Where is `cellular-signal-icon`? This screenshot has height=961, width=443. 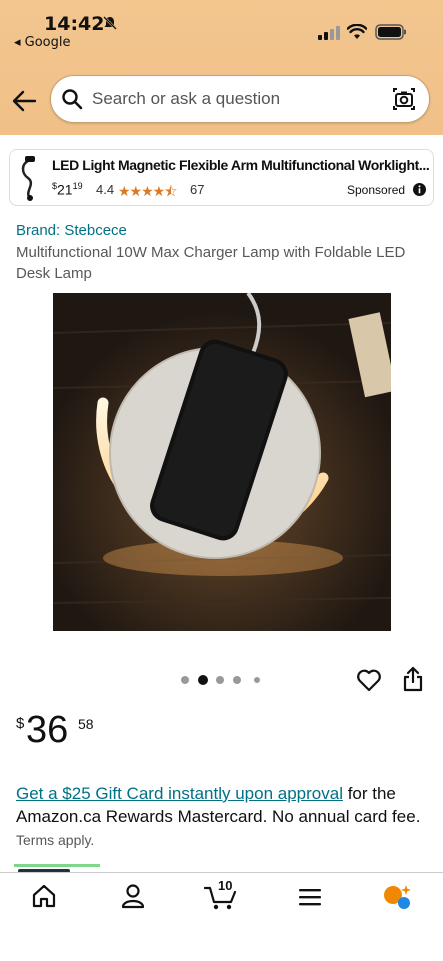
cellular-signal-icon is located at coordinates (329, 33).